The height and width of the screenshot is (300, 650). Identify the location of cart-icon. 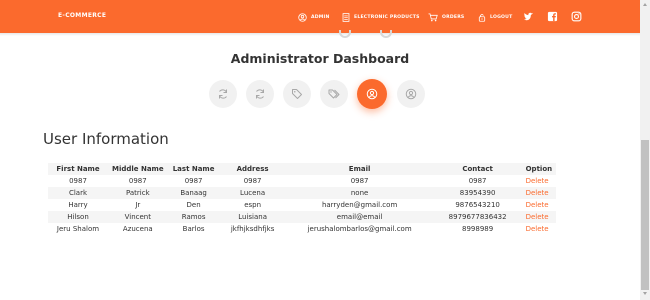
(433, 16).